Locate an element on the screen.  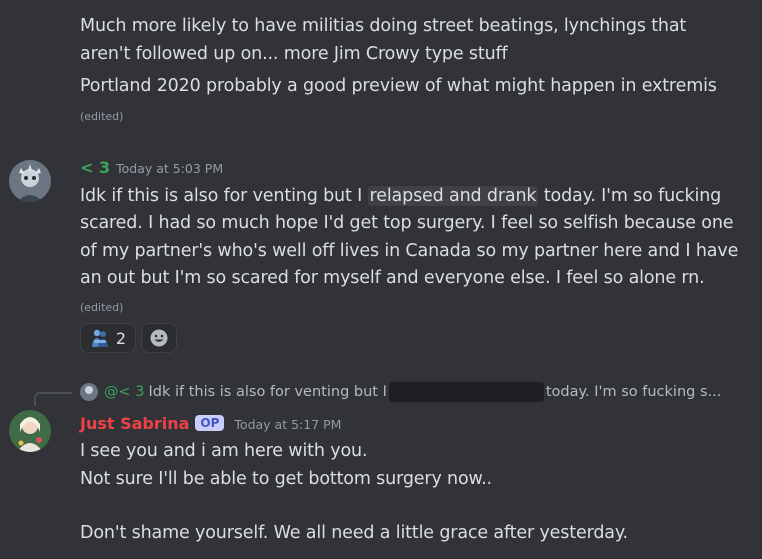
reply-connector is located at coordinates (53, 399).